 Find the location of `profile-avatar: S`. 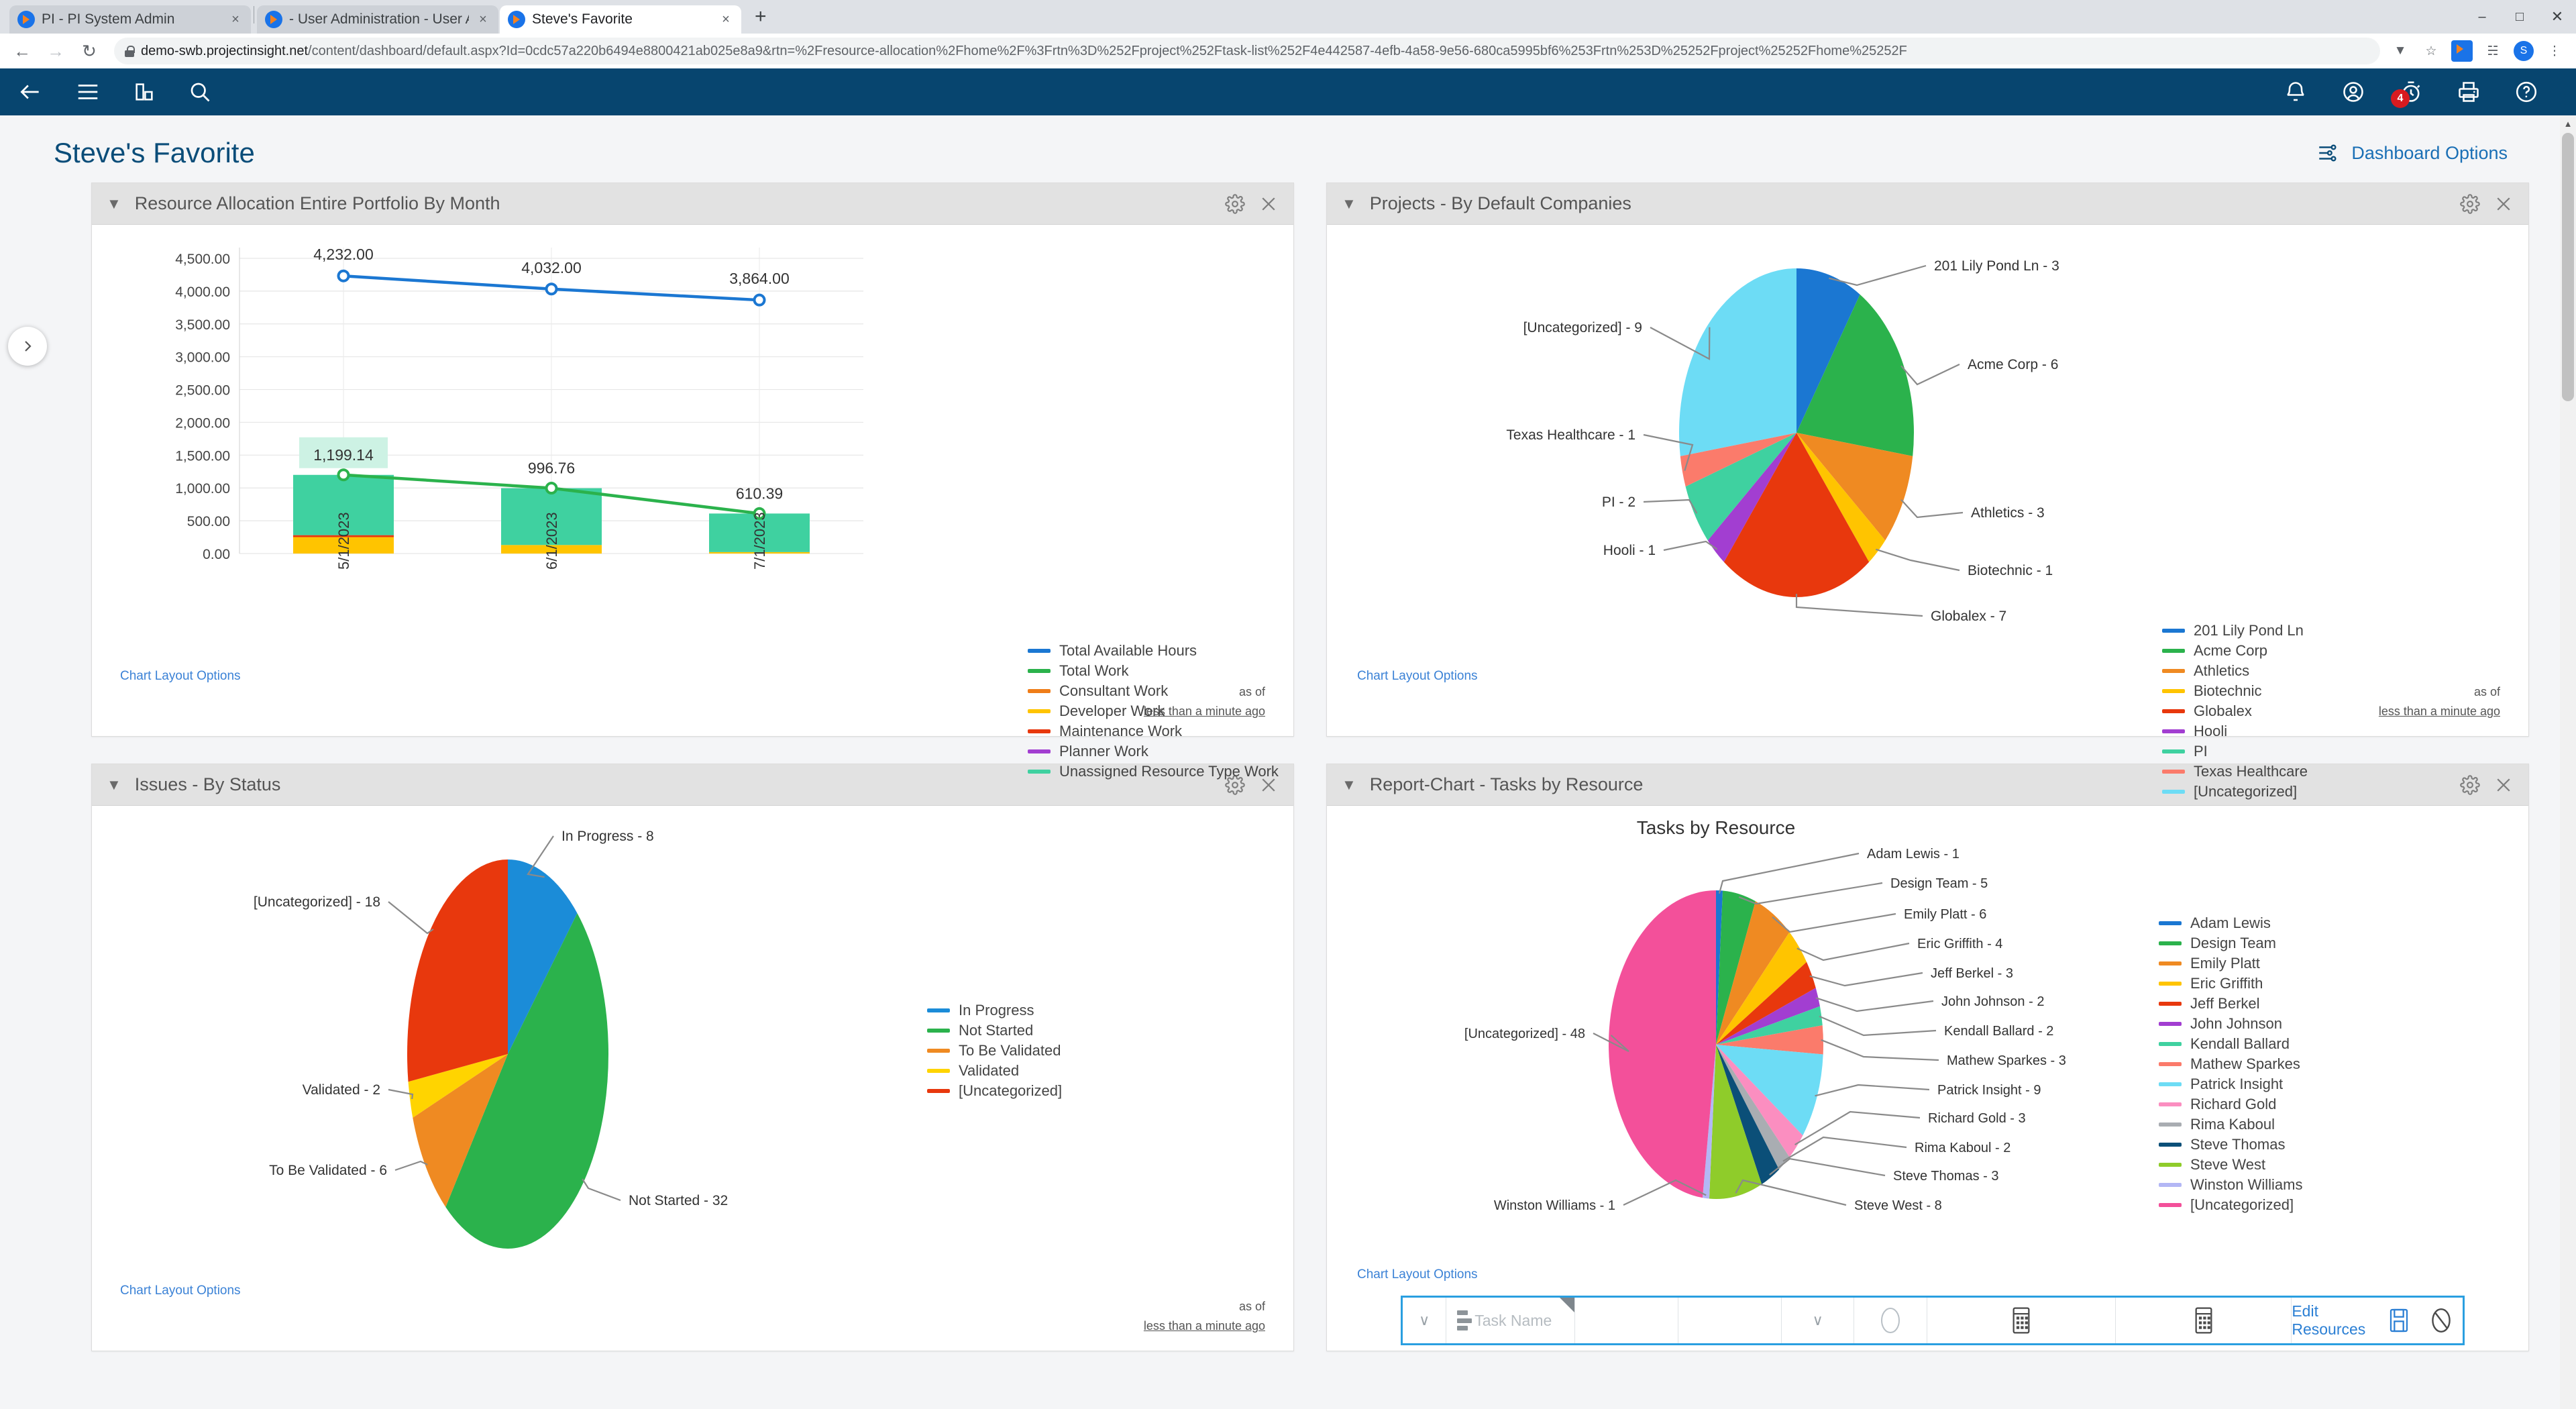

profile-avatar: S is located at coordinates (2523, 51).